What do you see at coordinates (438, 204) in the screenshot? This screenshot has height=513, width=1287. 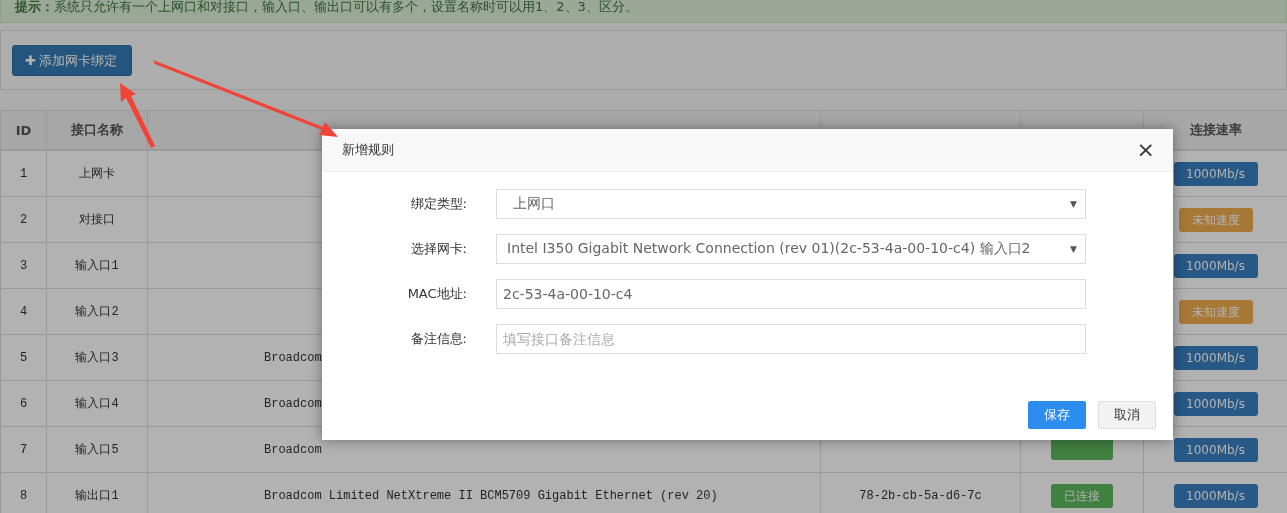 I see `field-label: 绑定类型:` at bounding box center [438, 204].